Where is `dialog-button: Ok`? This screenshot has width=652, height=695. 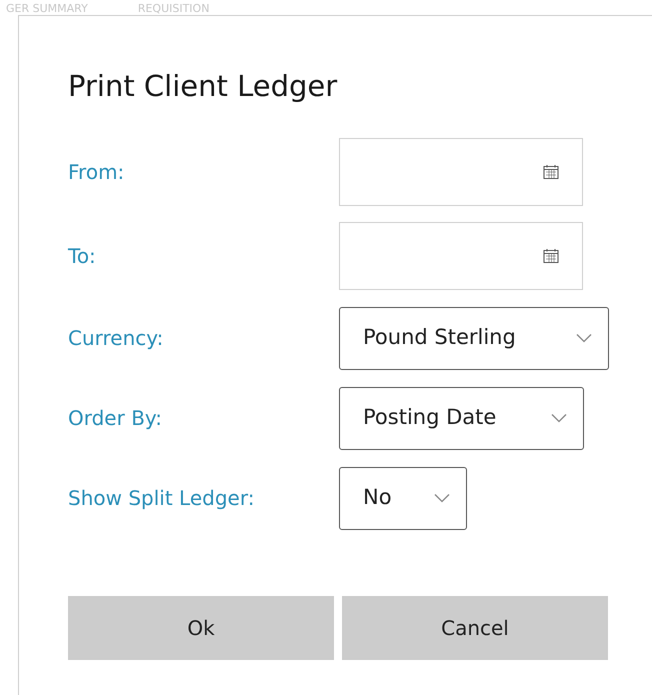
dialog-button: Ok is located at coordinates (201, 628).